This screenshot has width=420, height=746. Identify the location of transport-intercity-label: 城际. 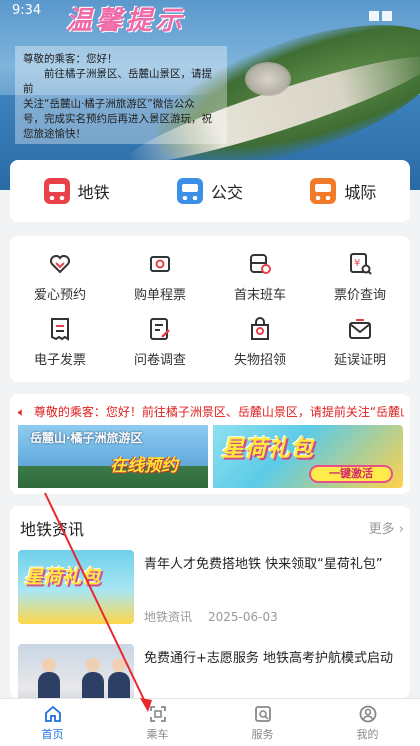
(360, 192).